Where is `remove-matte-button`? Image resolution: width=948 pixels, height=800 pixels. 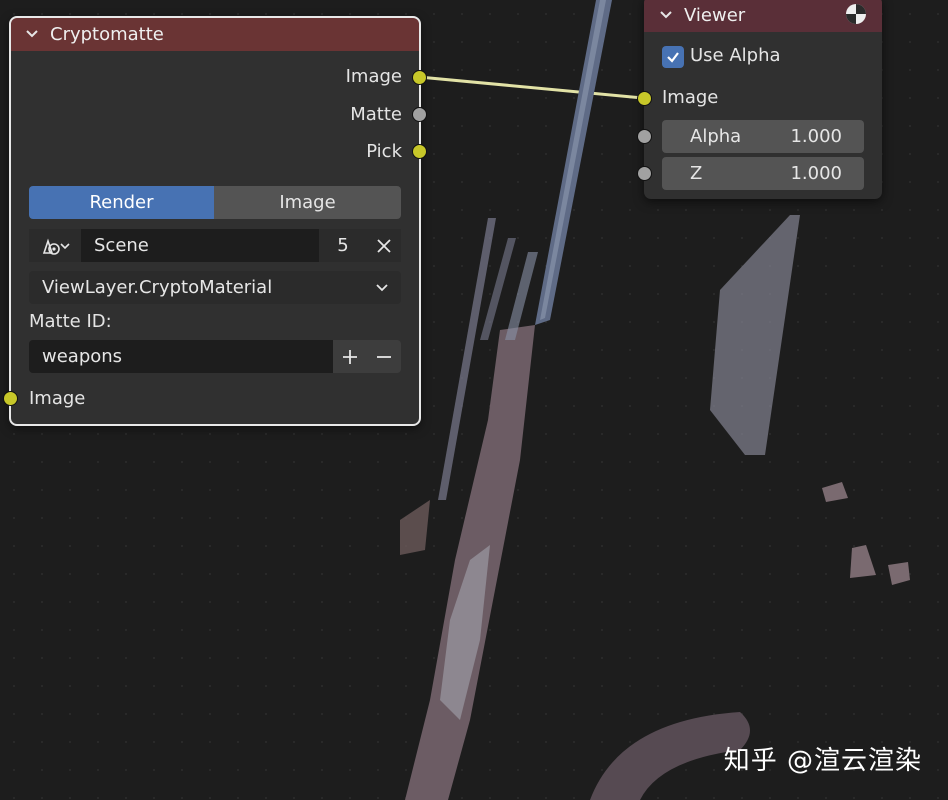 remove-matte-button is located at coordinates (384, 356).